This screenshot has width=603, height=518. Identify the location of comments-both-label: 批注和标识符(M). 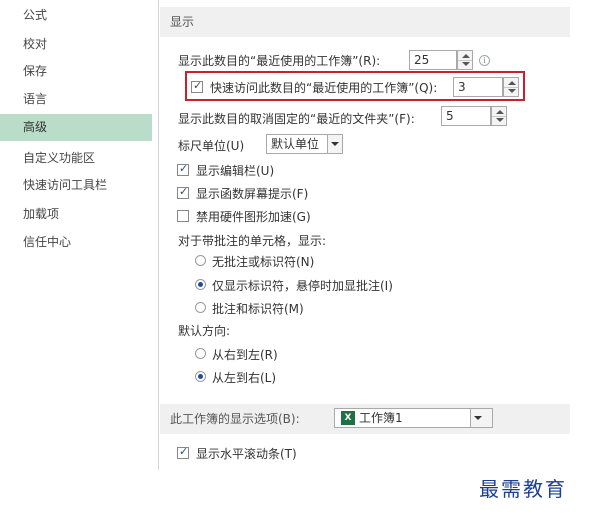
(258, 309).